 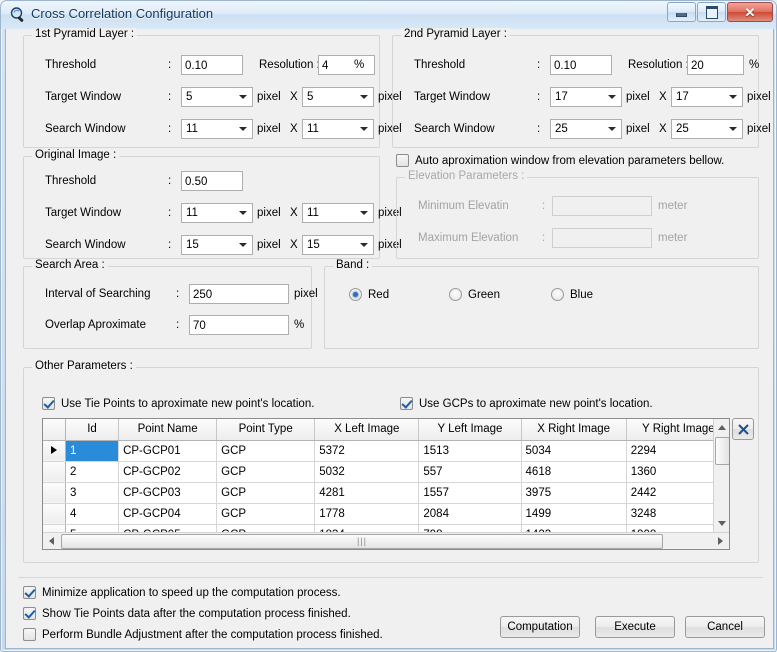 I want to click on horizontal-scroll-thumb: |||, so click(x=362, y=541).